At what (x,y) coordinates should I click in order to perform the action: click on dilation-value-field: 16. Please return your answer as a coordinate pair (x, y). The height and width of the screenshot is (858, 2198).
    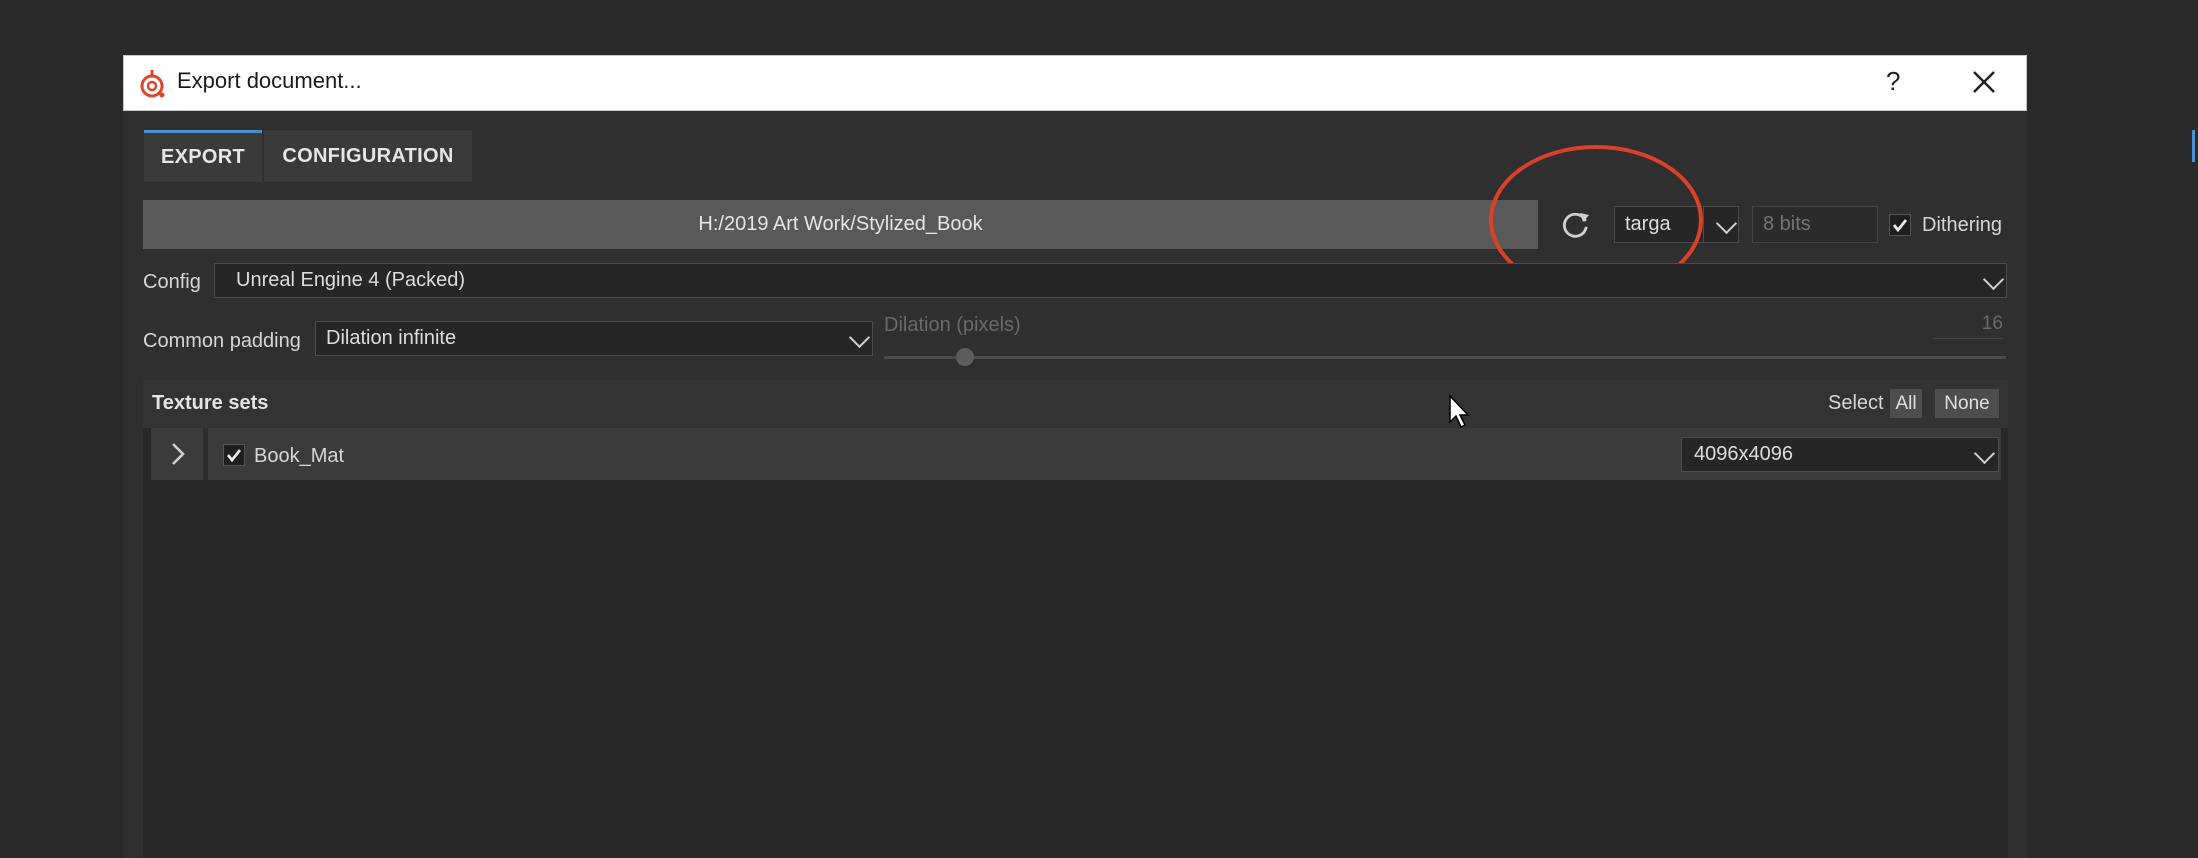
    Looking at the image, I should click on (1968, 326).